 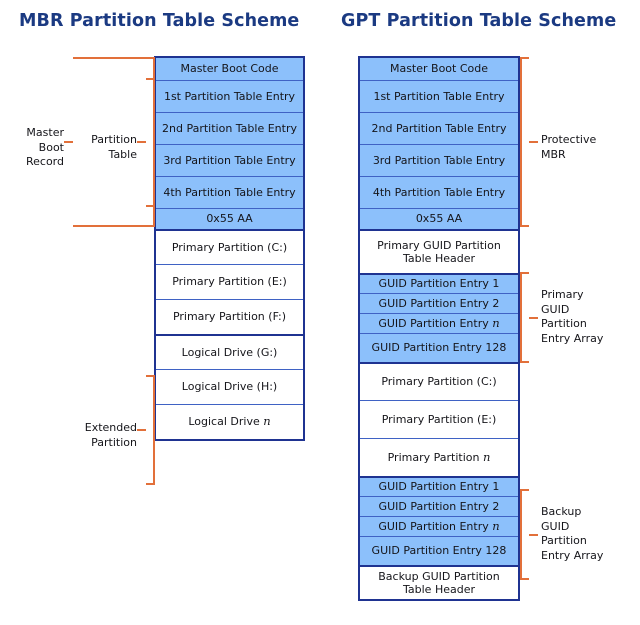 I want to click on gpt-row-partition-entry-4: 4th Partition Table Entry, so click(x=439, y=192).